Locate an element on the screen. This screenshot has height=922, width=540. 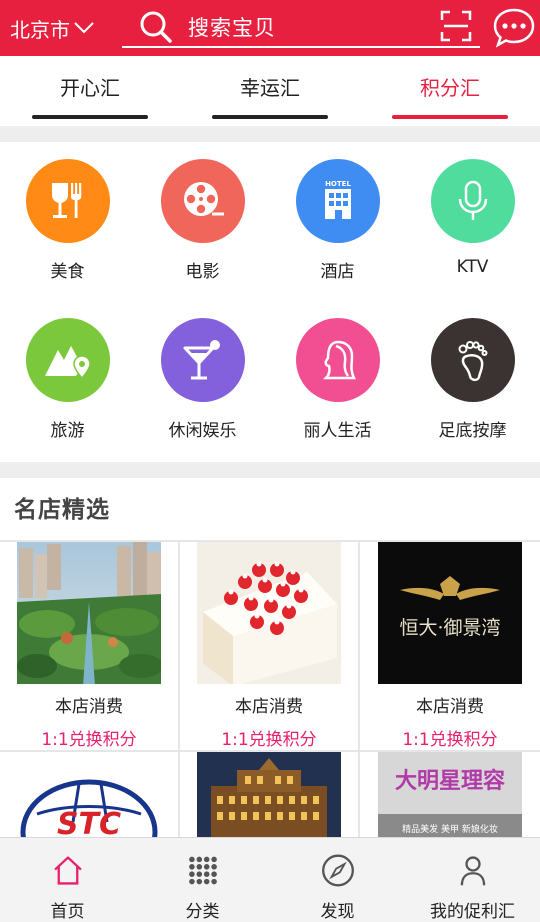
strawberry-cake-image is located at coordinates (269, 613).